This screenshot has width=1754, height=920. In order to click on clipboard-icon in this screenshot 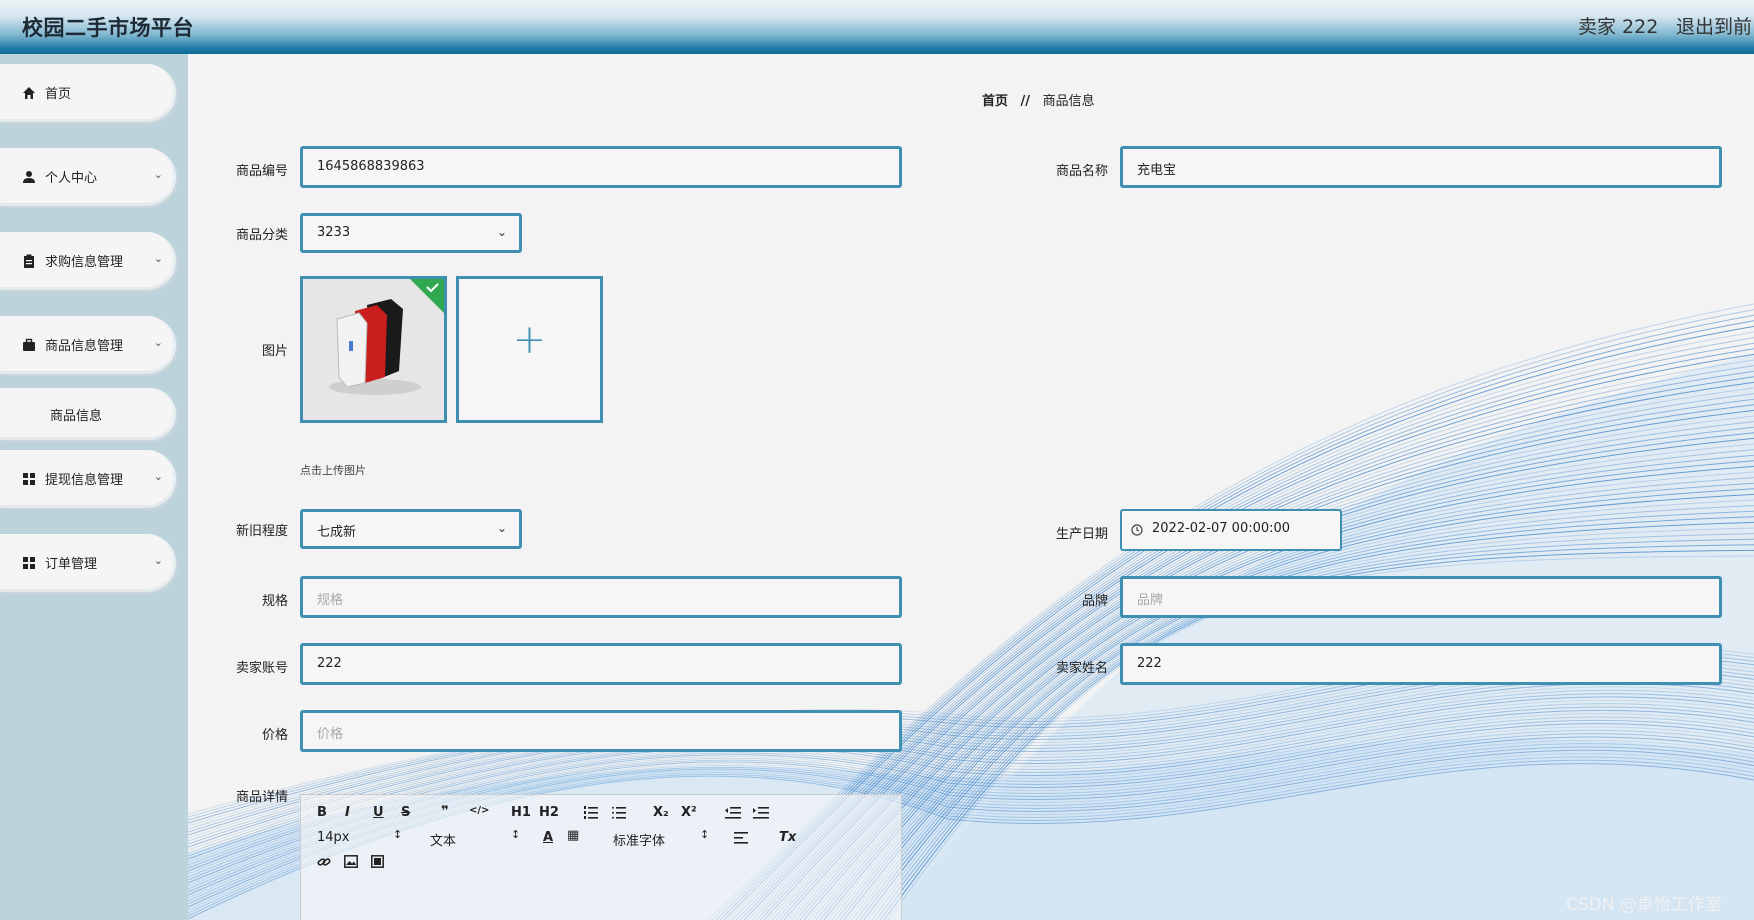, I will do `click(29, 261)`.